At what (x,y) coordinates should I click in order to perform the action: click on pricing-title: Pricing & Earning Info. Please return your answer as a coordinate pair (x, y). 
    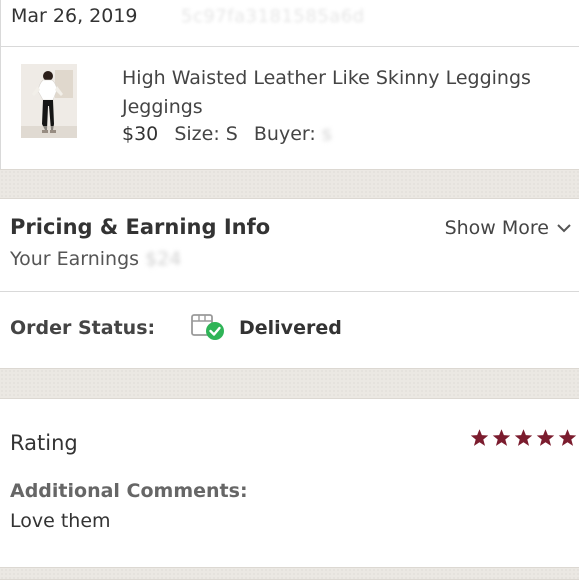
    Looking at the image, I should click on (140, 227).